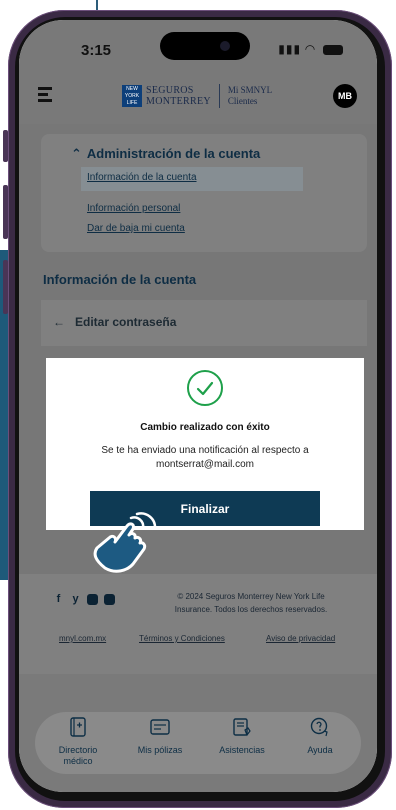  Describe the element at coordinates (333, 49) in the screenshot. I see `battery-icon` at that location.